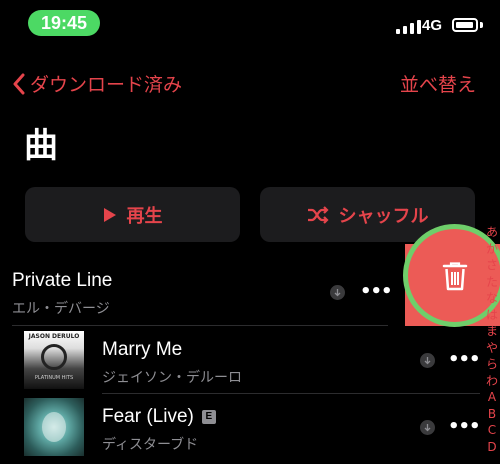  I want to click on index-letter: C, so click(492, 430).